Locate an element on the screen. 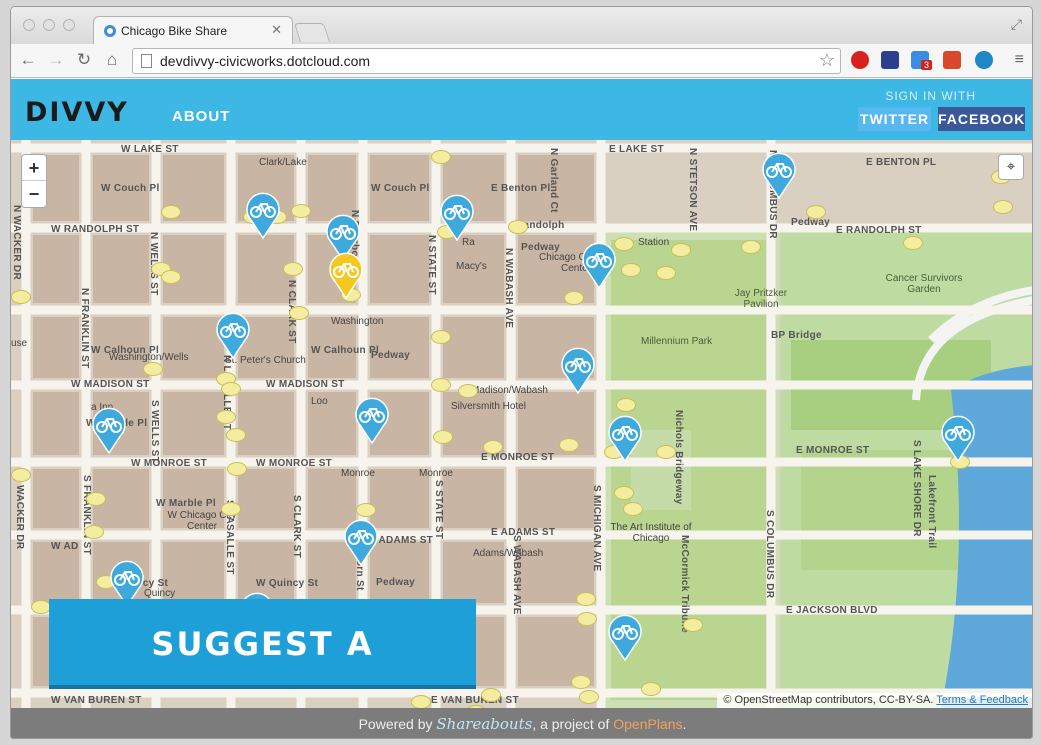 The width and height of the screenshot is (1041, 745). terms-feedback-link: Terms & Feedback is located at coordinates (982, 700).